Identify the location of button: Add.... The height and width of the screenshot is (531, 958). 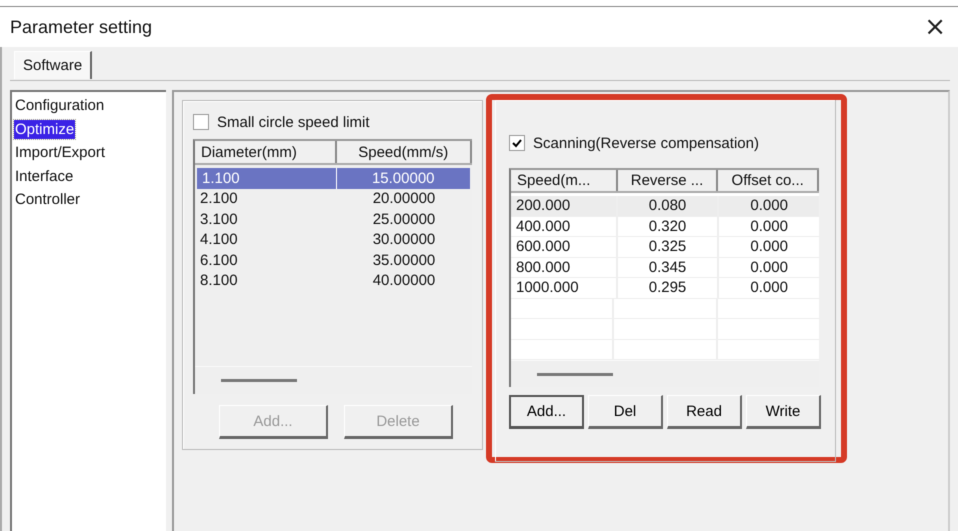
(546, 412).